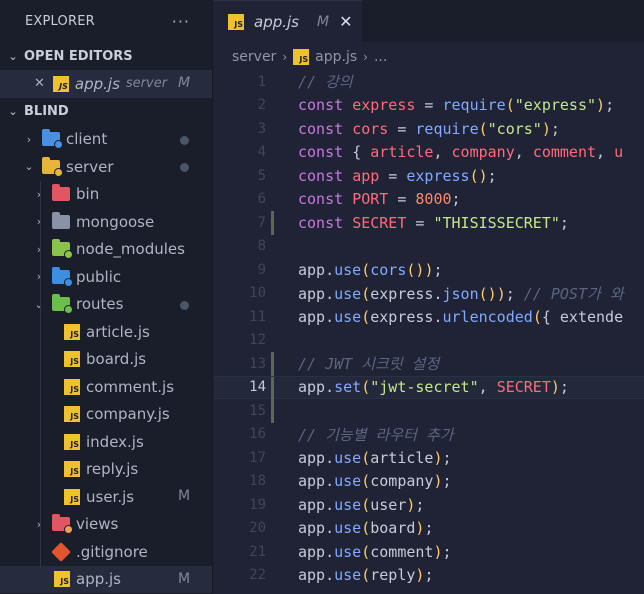  What do you see at coordinates (397, 176) in the screenshot?
I see `code-text: const app = express();` at bounding box center [397, 176].